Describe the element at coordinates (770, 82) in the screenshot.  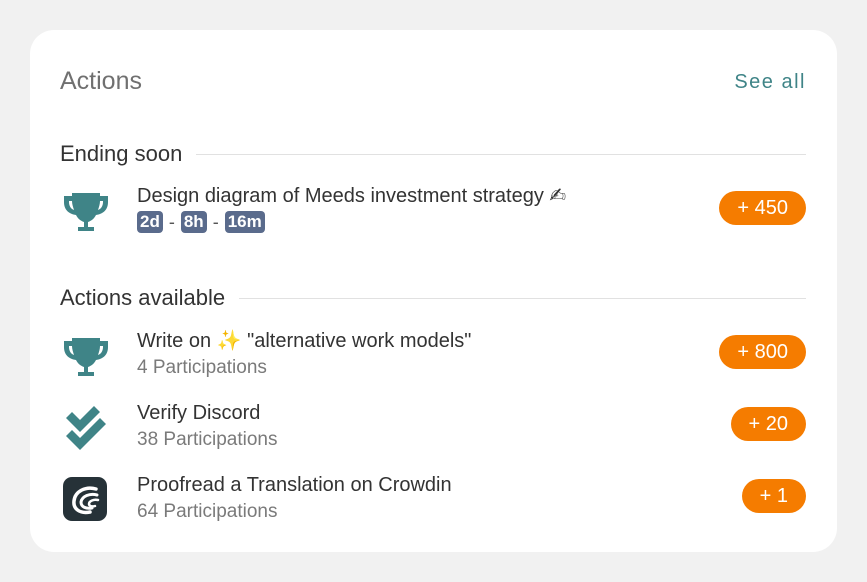
I see `see-all-link: See all` at that location.